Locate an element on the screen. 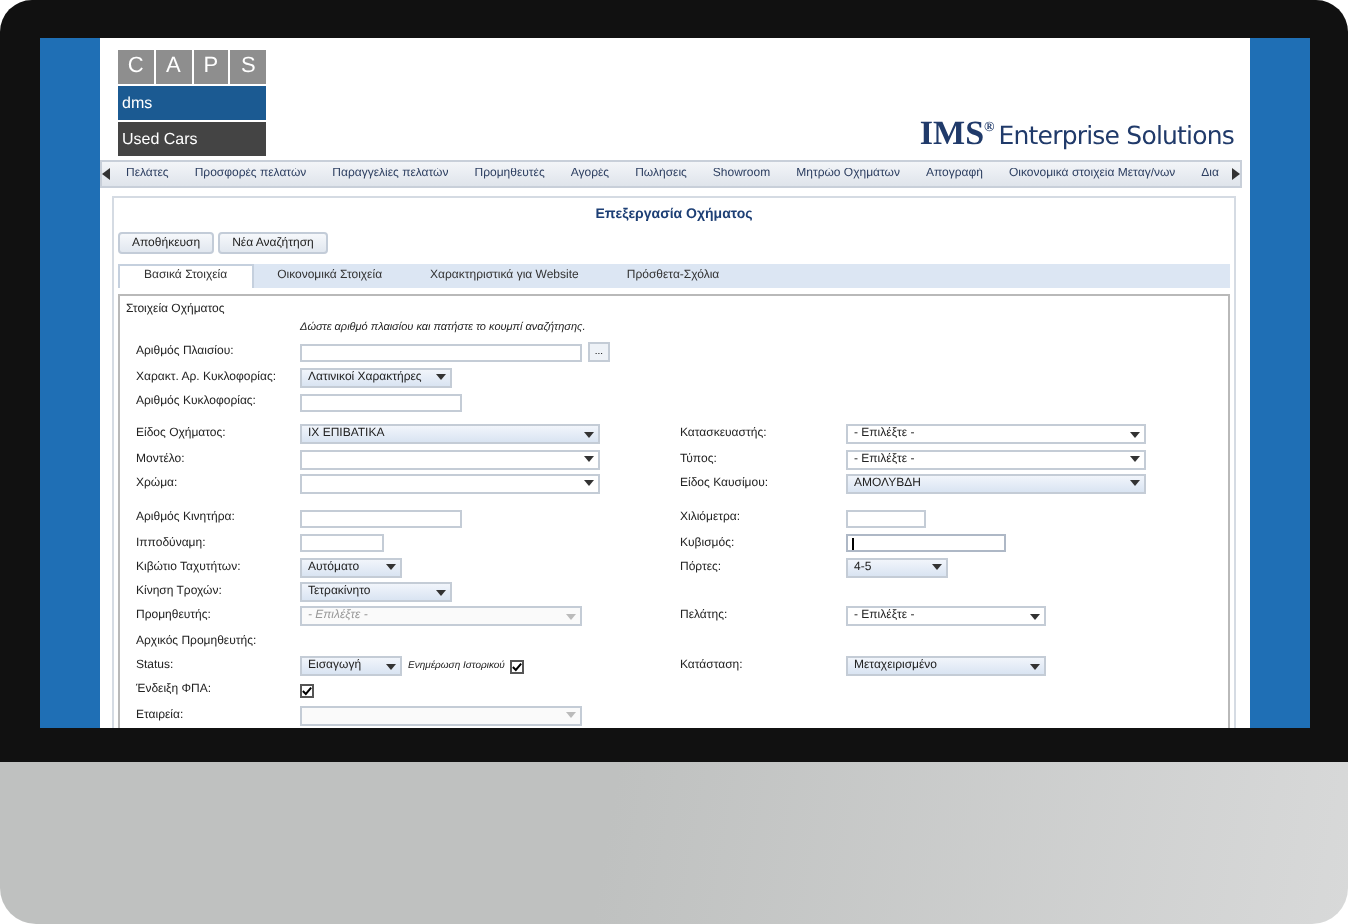 The width and height of the screenshot is (1348, 924). logo-letter: C is located at coordinates (136, 67).